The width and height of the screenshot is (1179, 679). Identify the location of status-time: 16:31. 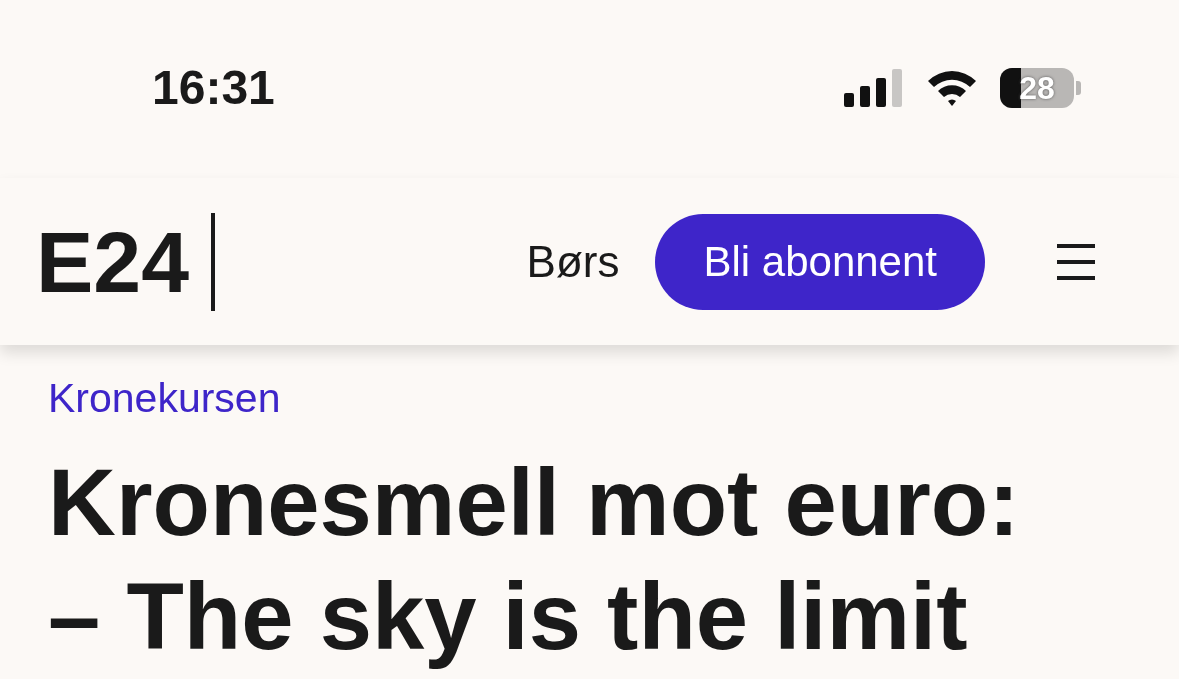
(213, 87).